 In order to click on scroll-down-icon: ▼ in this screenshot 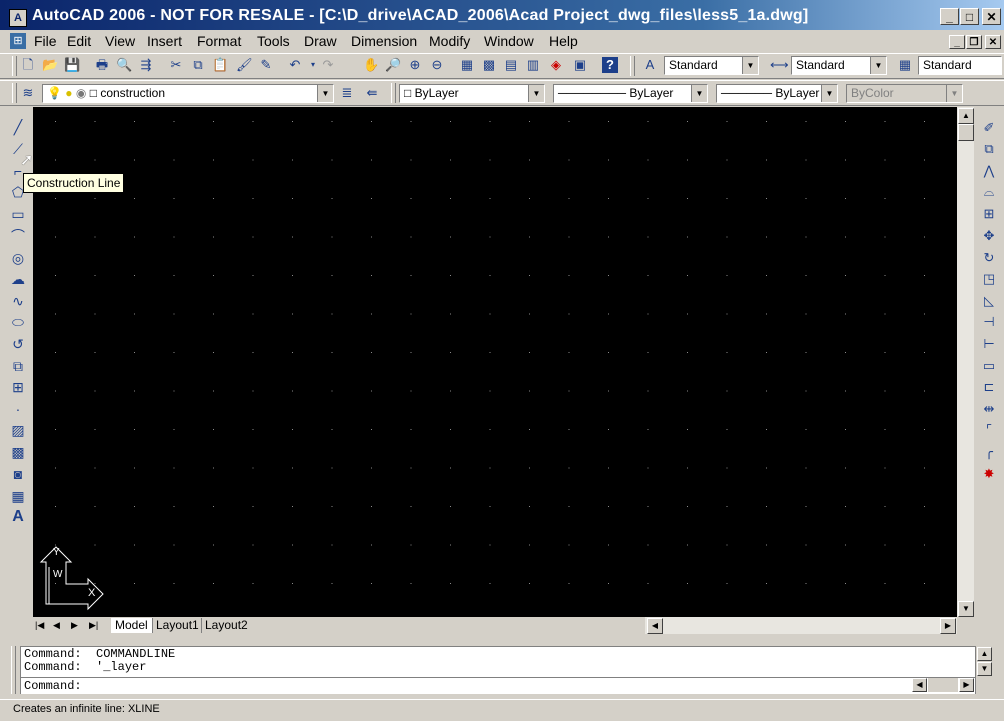, I will do `click(966, 609)`.